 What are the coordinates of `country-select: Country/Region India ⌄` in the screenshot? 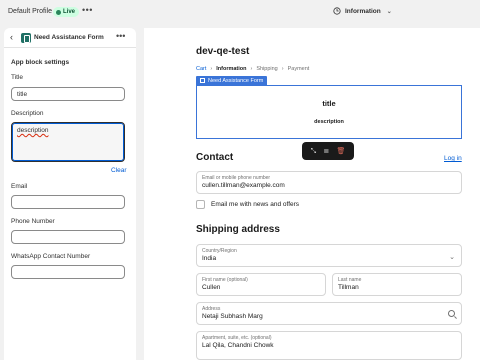 It's located at (329, 255).